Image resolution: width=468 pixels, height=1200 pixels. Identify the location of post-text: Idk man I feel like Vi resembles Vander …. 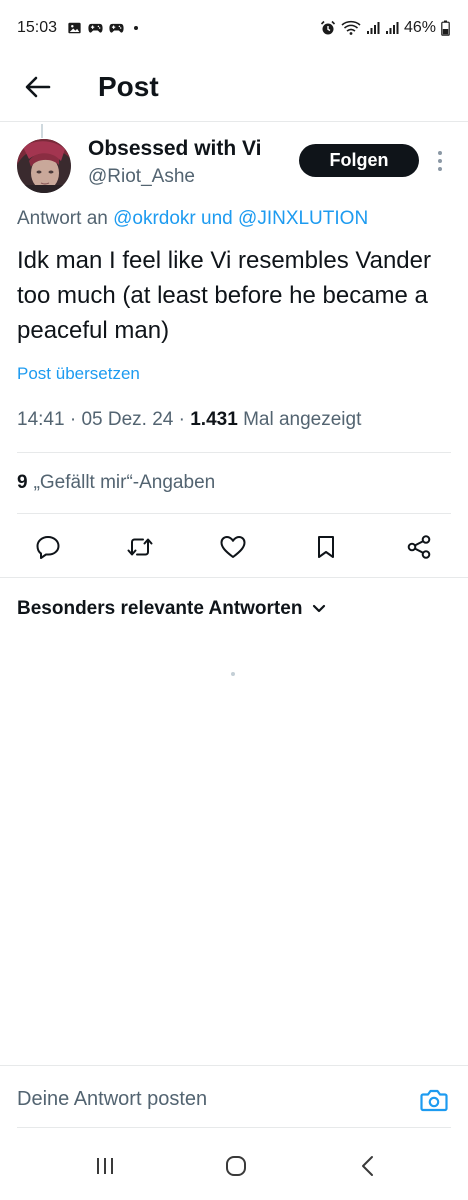
(224, 295).